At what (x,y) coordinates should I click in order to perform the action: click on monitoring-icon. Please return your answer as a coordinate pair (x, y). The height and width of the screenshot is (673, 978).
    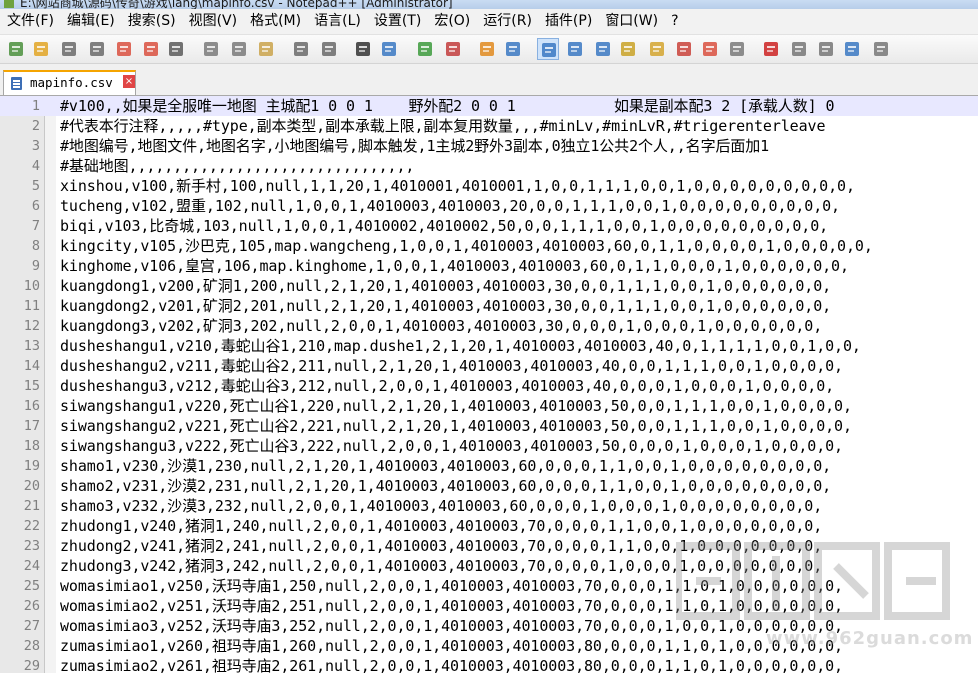
    Looking at the image, I should click on (737, 49).